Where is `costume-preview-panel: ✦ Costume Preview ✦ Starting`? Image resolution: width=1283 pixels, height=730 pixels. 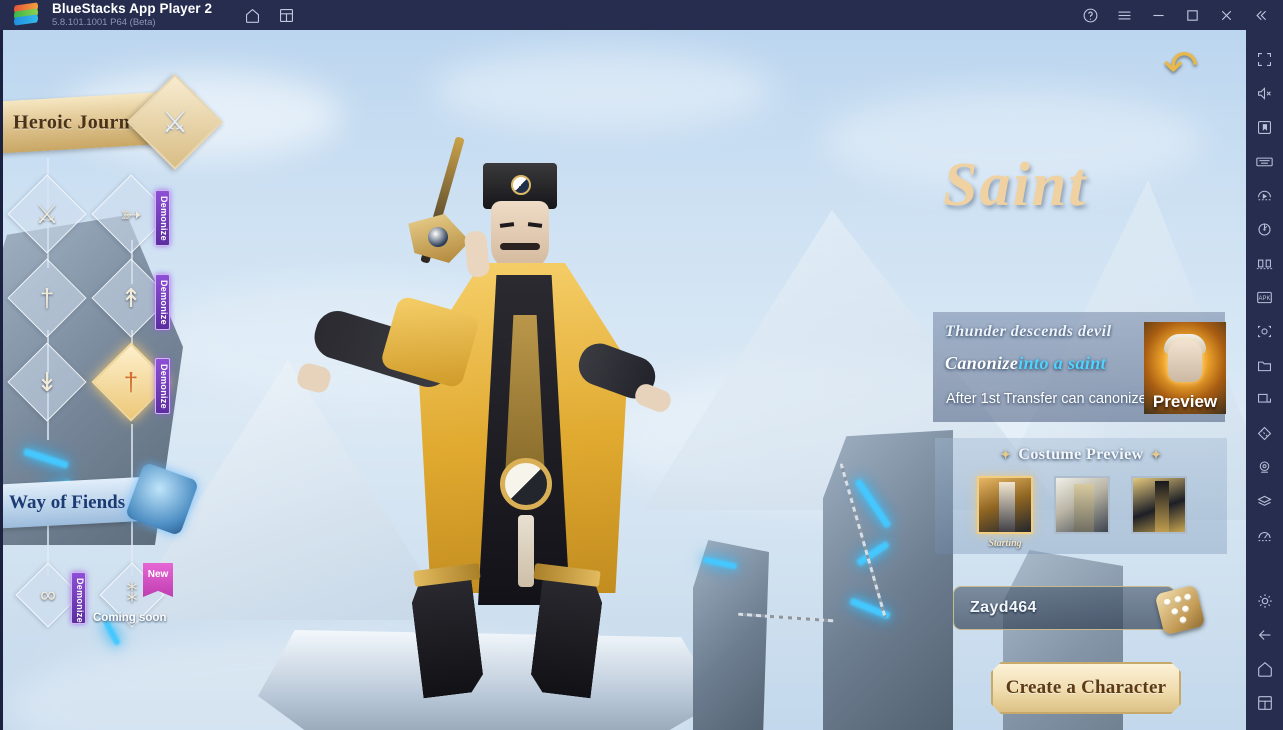
costume-preview-panel: ✦ Costume Preview ✦ Starting is located at coordinates (1081, 496).